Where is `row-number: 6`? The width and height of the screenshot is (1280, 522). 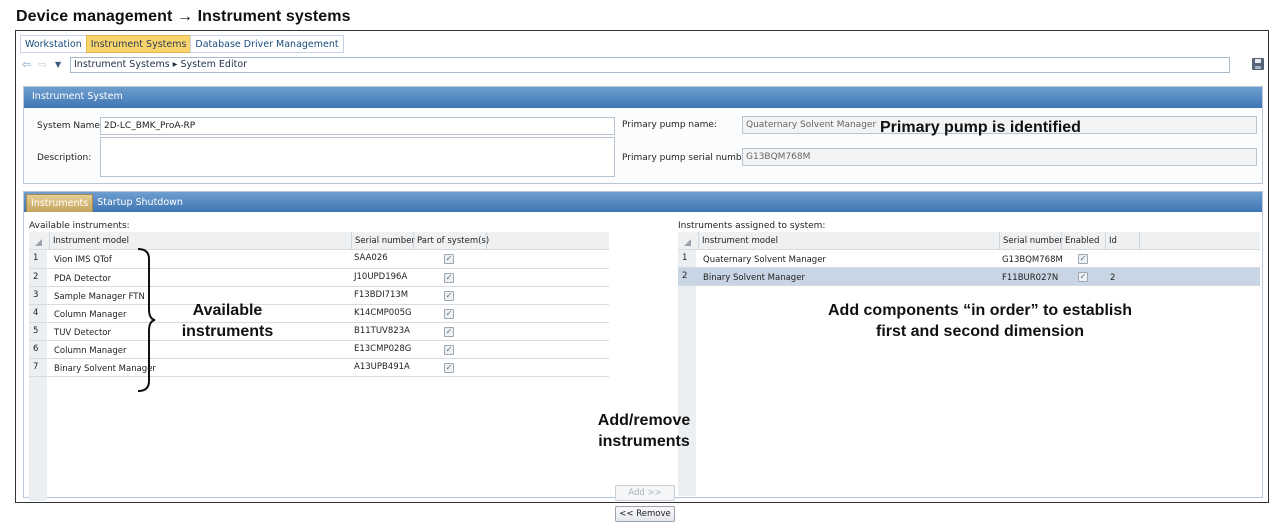 row-number: 6 is located at coordinates (36, 349).